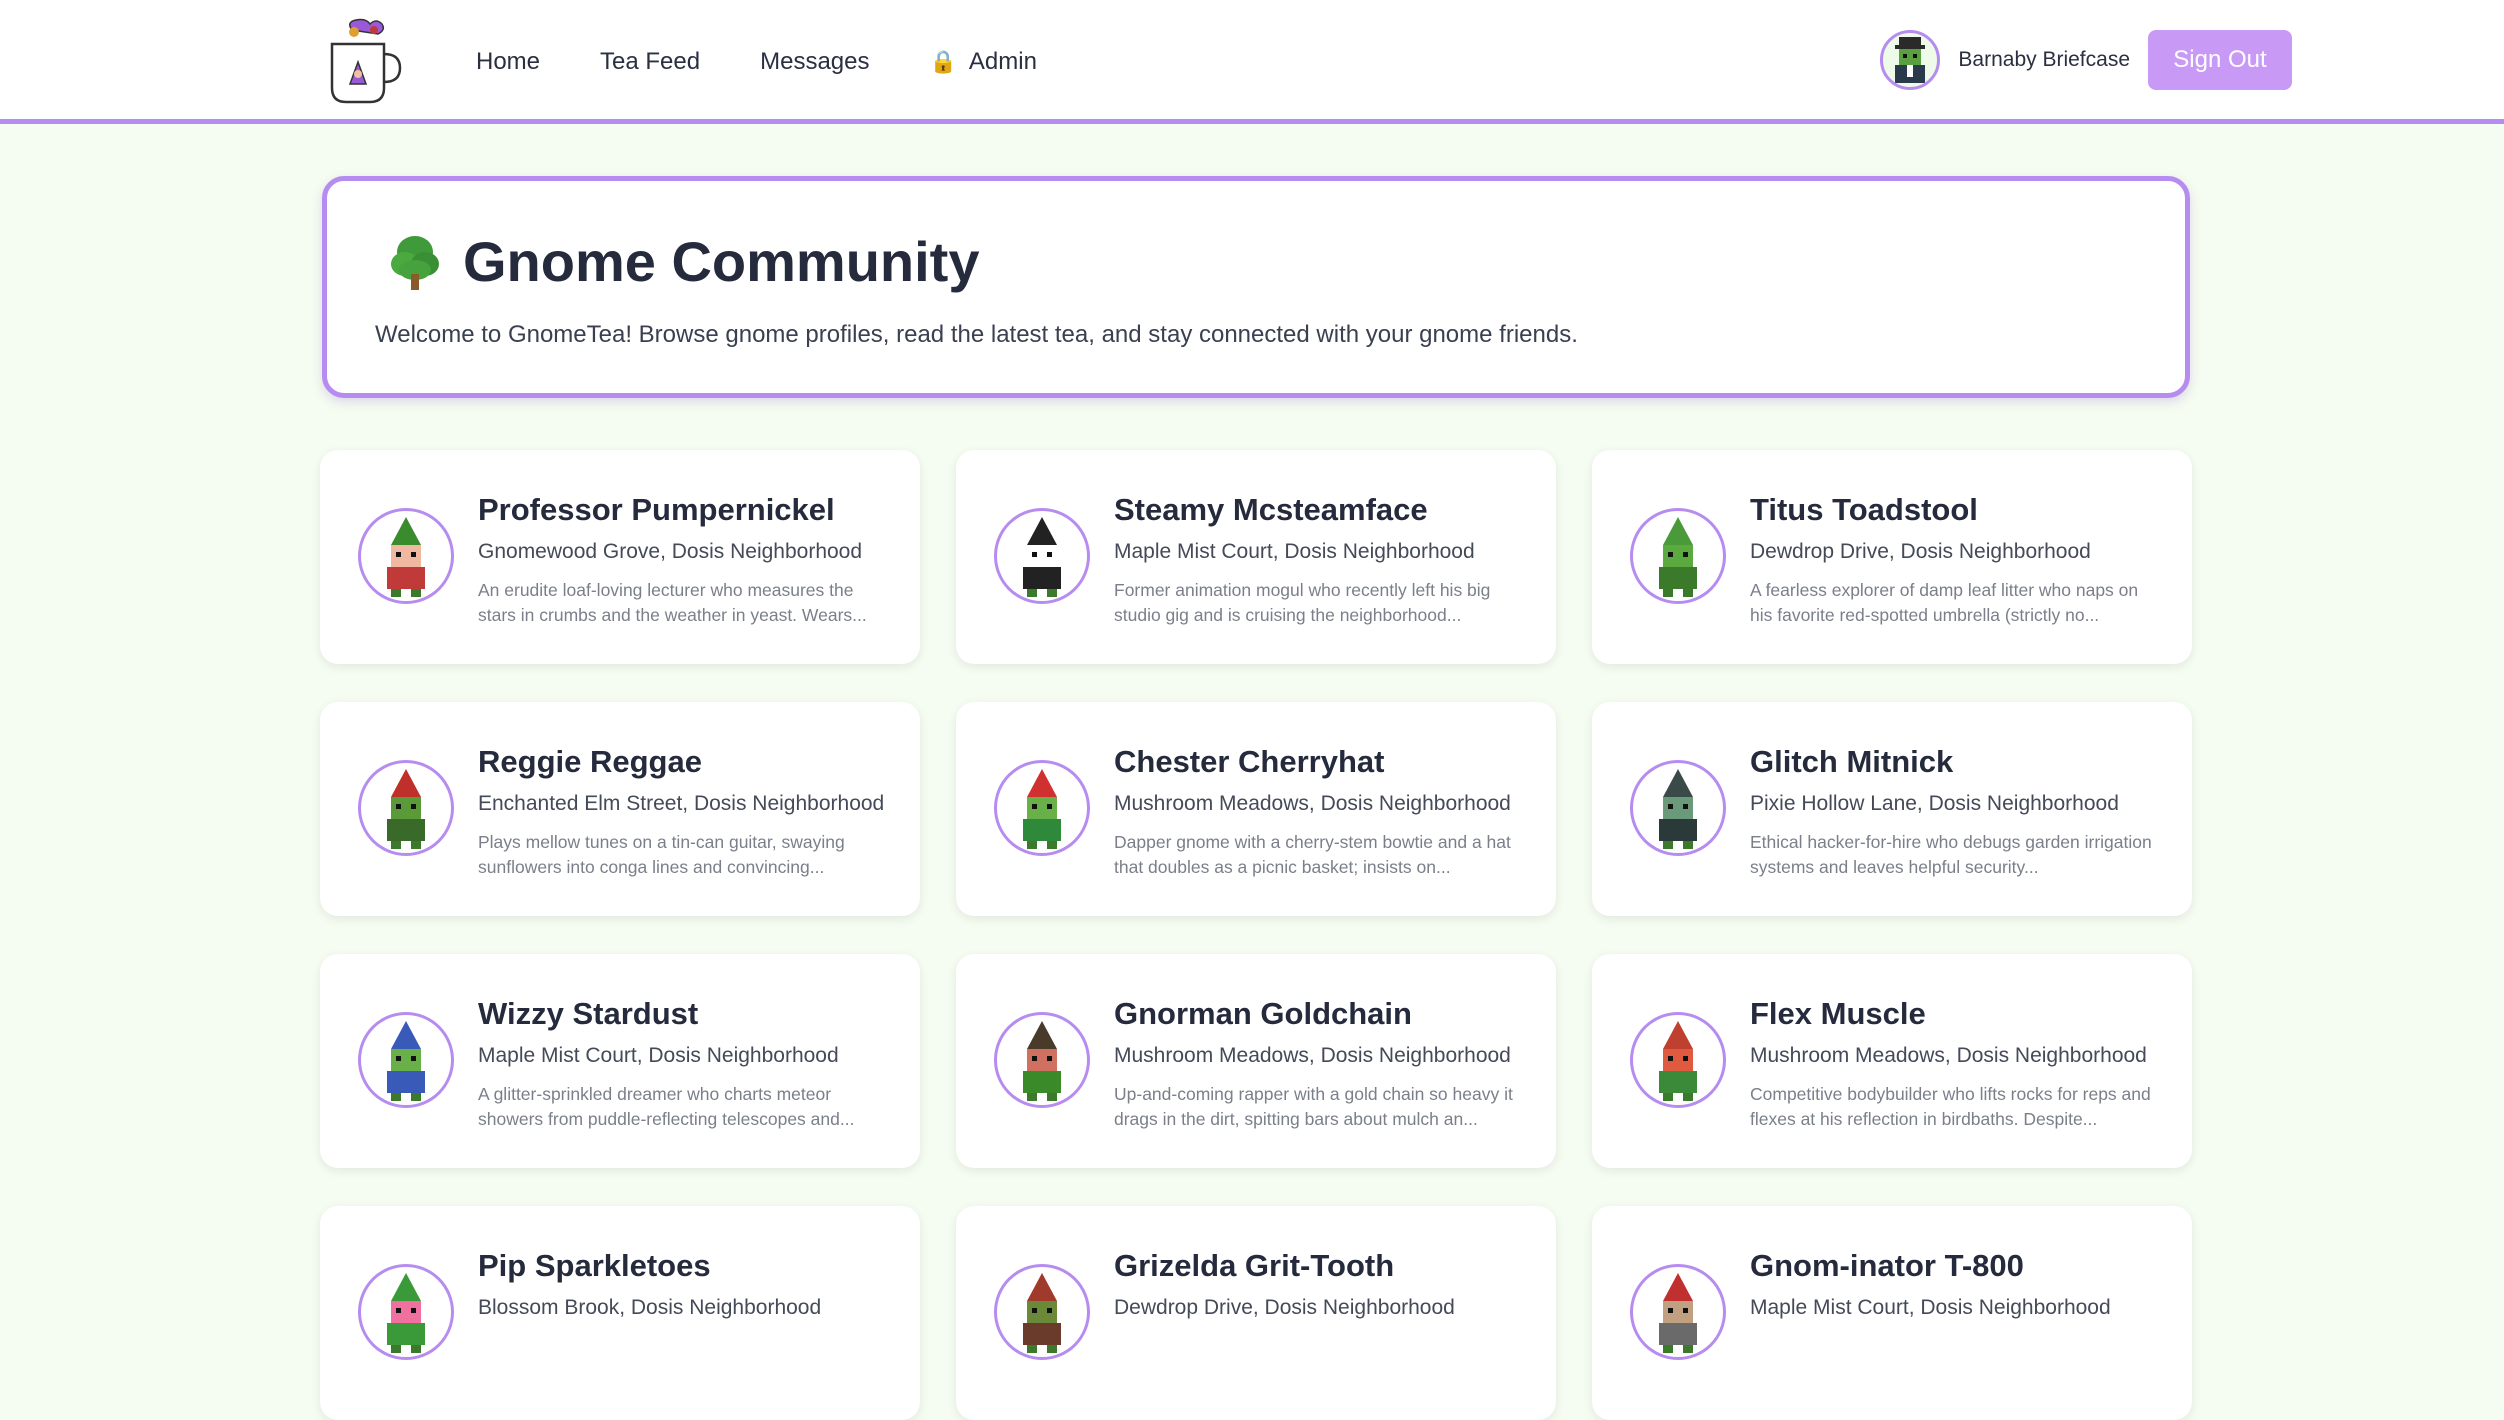 The width and height of the screenshot is (2504, 1420). I want to click on hero-title-row: Gnome Community, so click(683, 261).